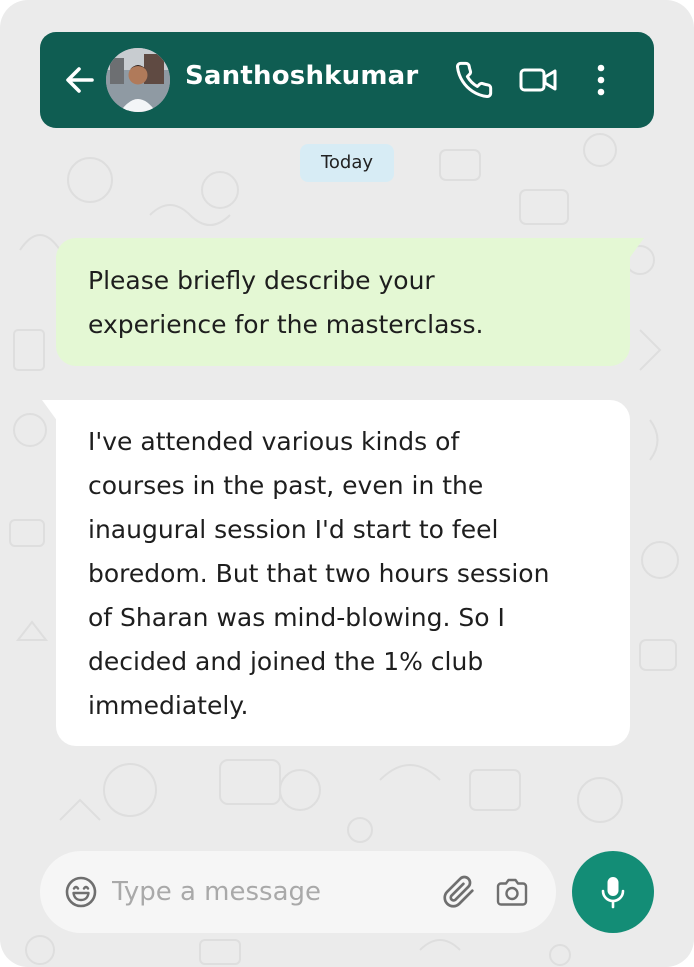 The width and height of the screenshot is (694, 967). What do you see at coordinates (347, 163) in the screenshot?
I see `date-divider: Today` at bounding box center [347, 163].